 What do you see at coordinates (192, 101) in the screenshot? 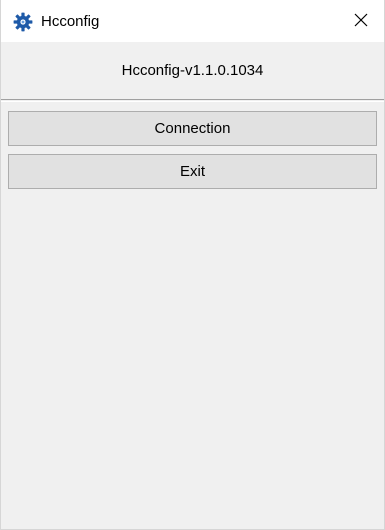
I see `divider` at bounding box center [192, 101].